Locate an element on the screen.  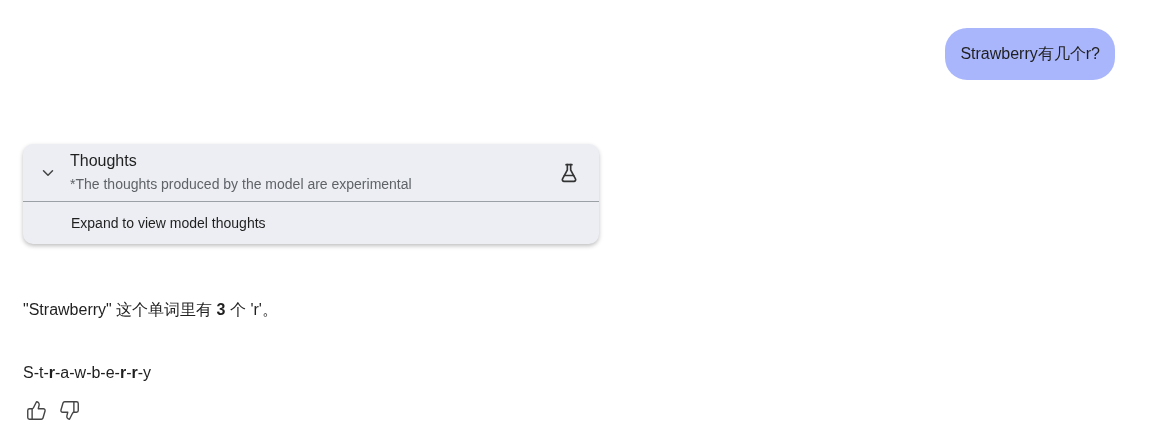
thoughts-subtitle: *The thoughts produced by the model are experimental is located at coordinates (241, 184).